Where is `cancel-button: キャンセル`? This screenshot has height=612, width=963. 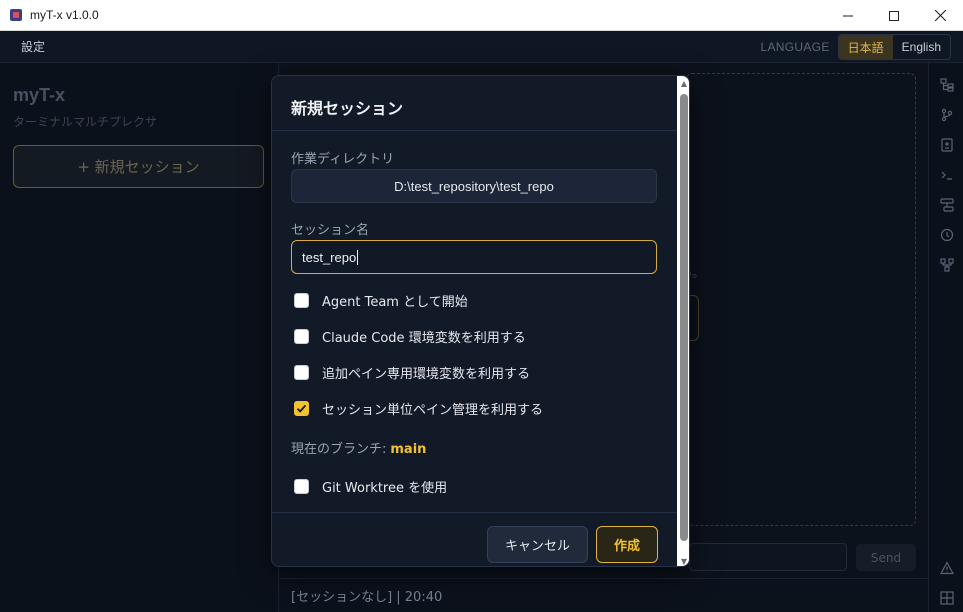 cancel-button: キャンセル is located at coordinates (537, 544).